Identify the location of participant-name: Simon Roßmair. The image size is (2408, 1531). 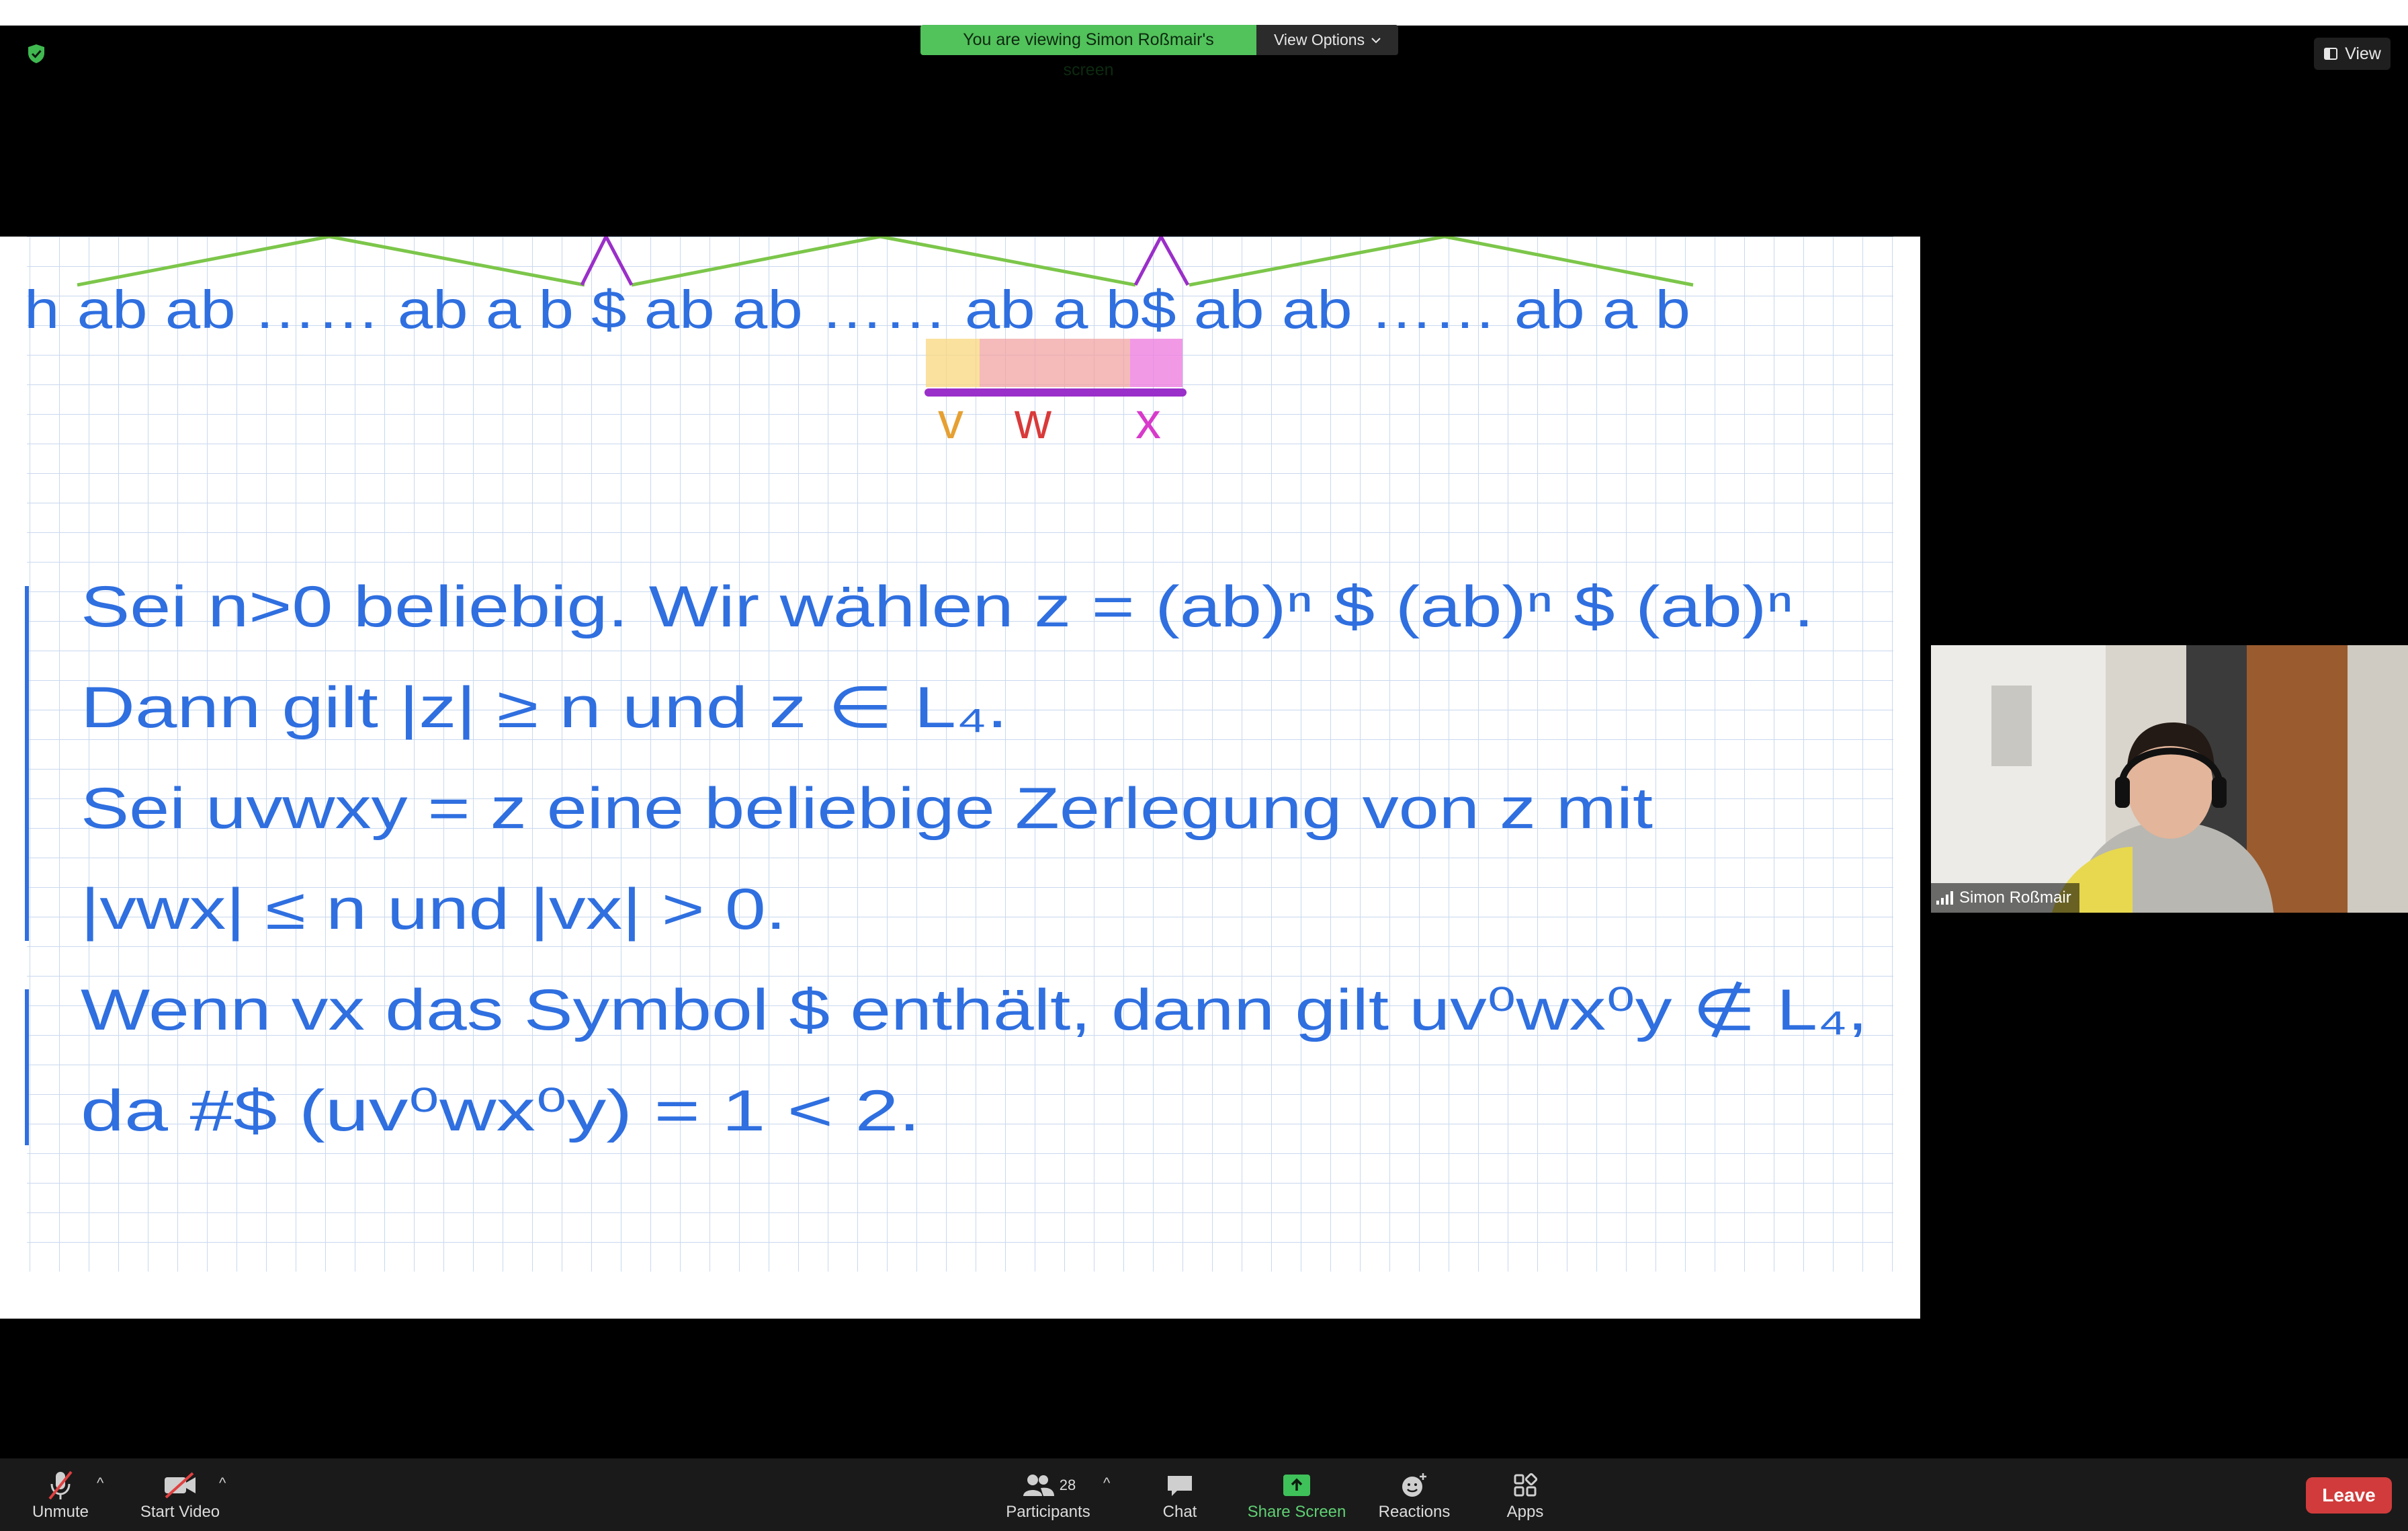
(2015, 898).